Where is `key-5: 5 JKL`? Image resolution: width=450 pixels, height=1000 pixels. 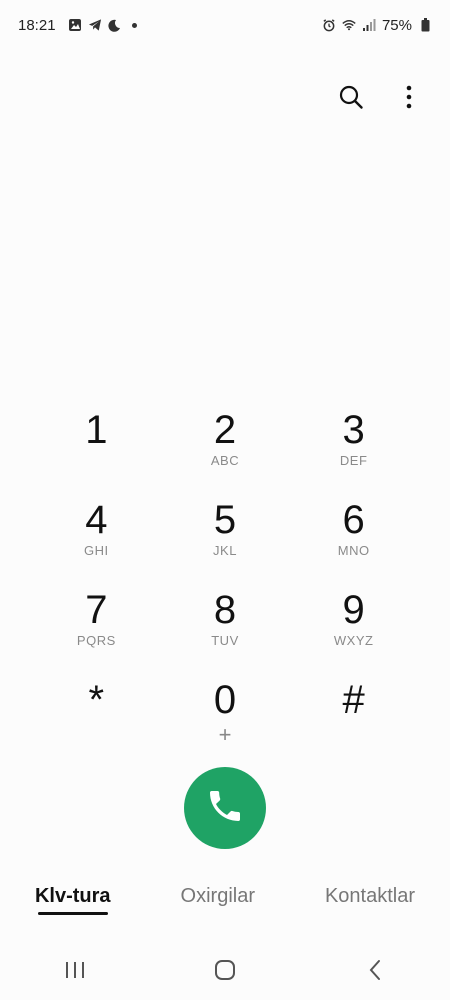
key-5: 5 JKL is located at coordinates (225, 540).